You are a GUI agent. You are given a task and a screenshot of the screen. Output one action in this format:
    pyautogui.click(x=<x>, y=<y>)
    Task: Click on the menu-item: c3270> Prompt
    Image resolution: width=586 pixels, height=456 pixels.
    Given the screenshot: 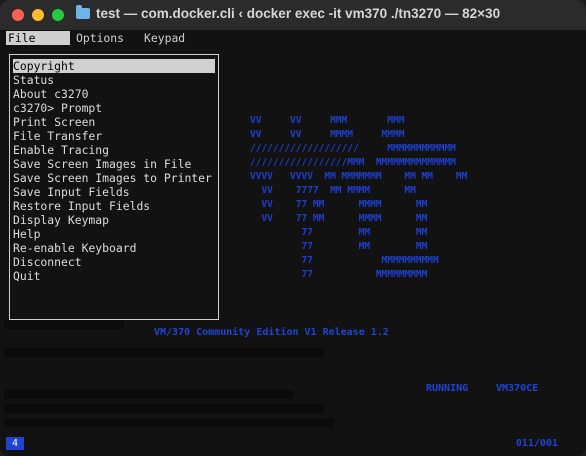 What is the action you would take?
    pyautogui.click(x=57, y=108)
    